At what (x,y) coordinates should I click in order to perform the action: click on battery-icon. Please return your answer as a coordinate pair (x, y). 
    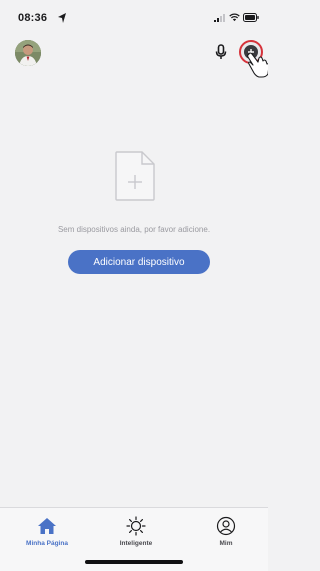
    Looking at the image, I should click on (251, 17).